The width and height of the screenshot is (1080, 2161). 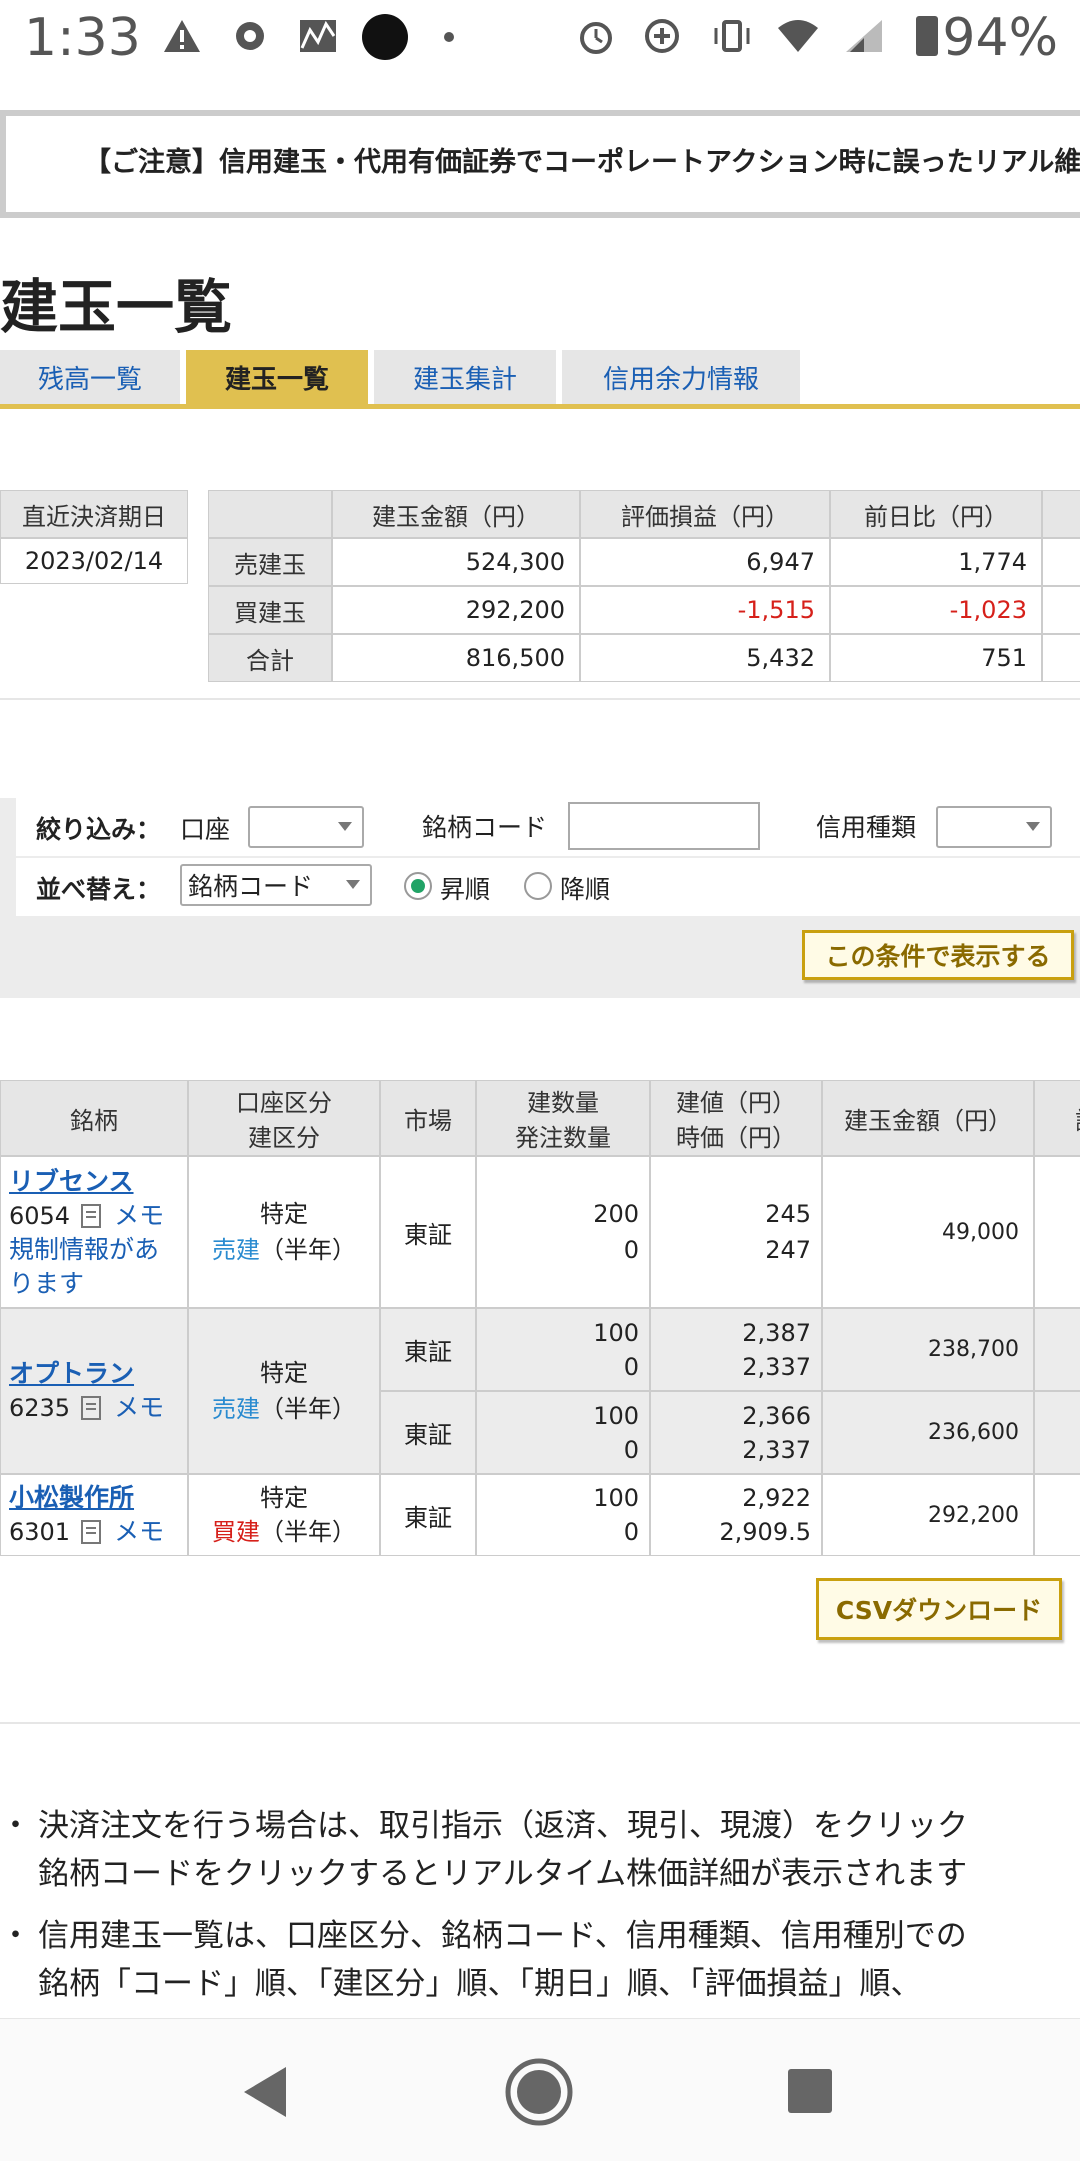 I want to click on regulation-notice: 規制情報があ, so click(x=84, y=1250).